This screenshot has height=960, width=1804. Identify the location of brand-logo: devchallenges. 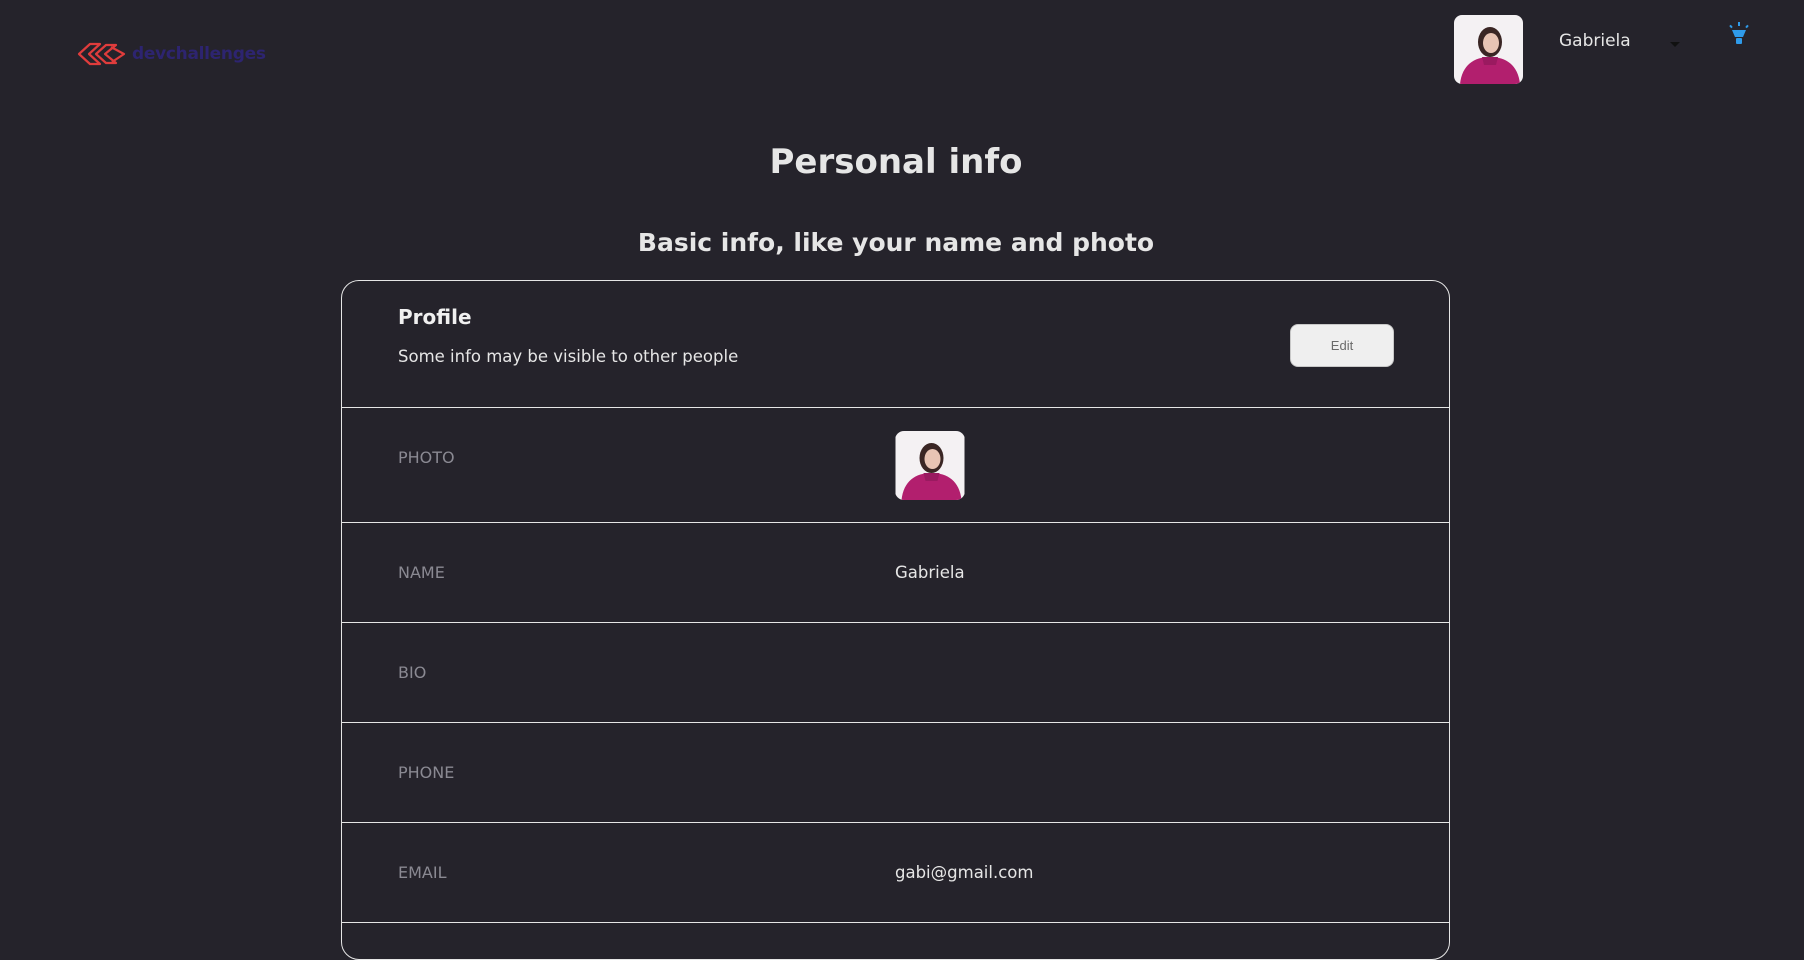
(171, 54).